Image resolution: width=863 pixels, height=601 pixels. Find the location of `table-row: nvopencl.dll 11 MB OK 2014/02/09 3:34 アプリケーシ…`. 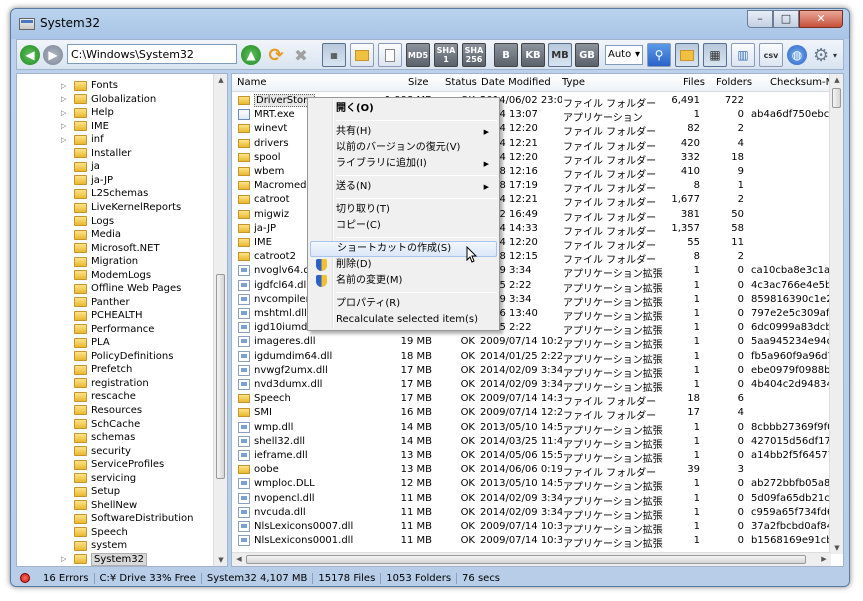

table-row: nvopencl.dll 11 MB OK 2014/02/09 3:34 アプリケーシ… is located at coordinates (532, 500).